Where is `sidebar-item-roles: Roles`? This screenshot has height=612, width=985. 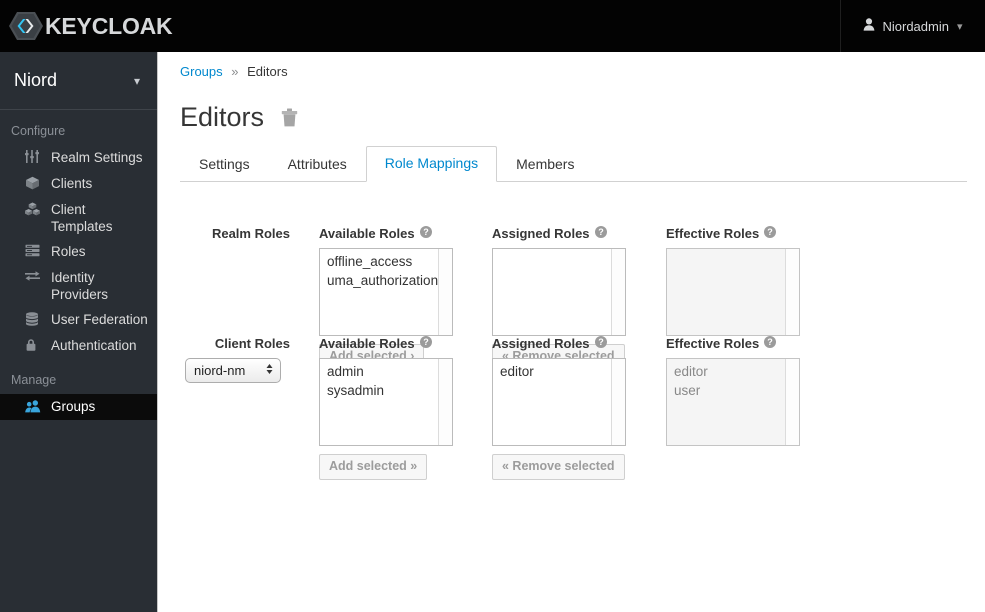 sidebar-item-roles: Roles is located at coordinates (78, 252).